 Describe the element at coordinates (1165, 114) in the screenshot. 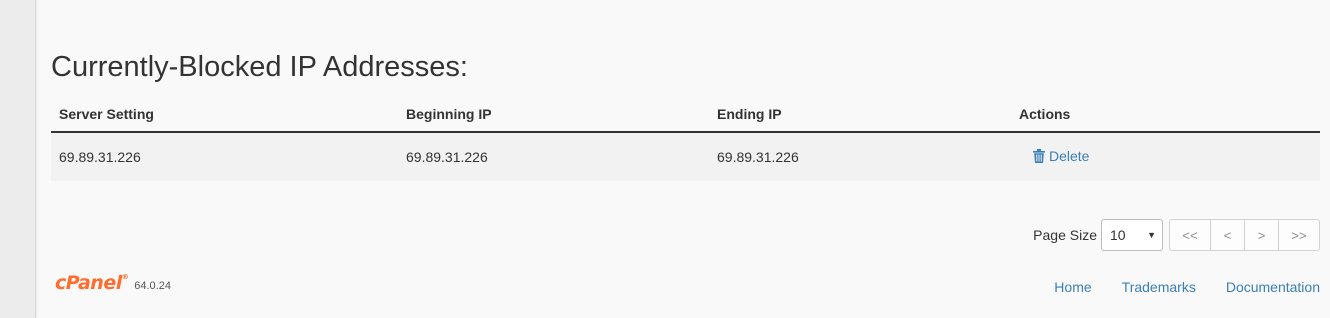

I see `header-actions: Actions` at that location.